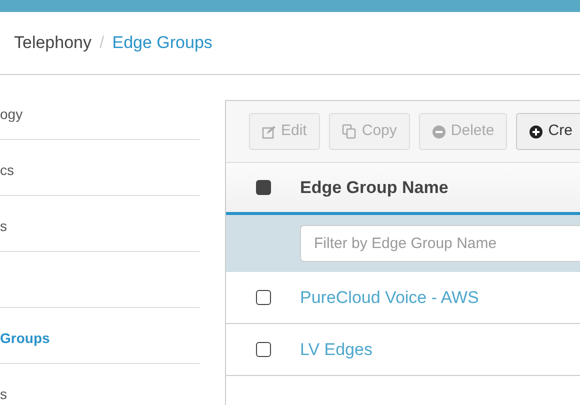 This screenshot has height=405, width=580. What do you see at coordinates (548, 131) in the screenshot?
I see `toolbar-button: Cre` at bounding box center [548, 131].